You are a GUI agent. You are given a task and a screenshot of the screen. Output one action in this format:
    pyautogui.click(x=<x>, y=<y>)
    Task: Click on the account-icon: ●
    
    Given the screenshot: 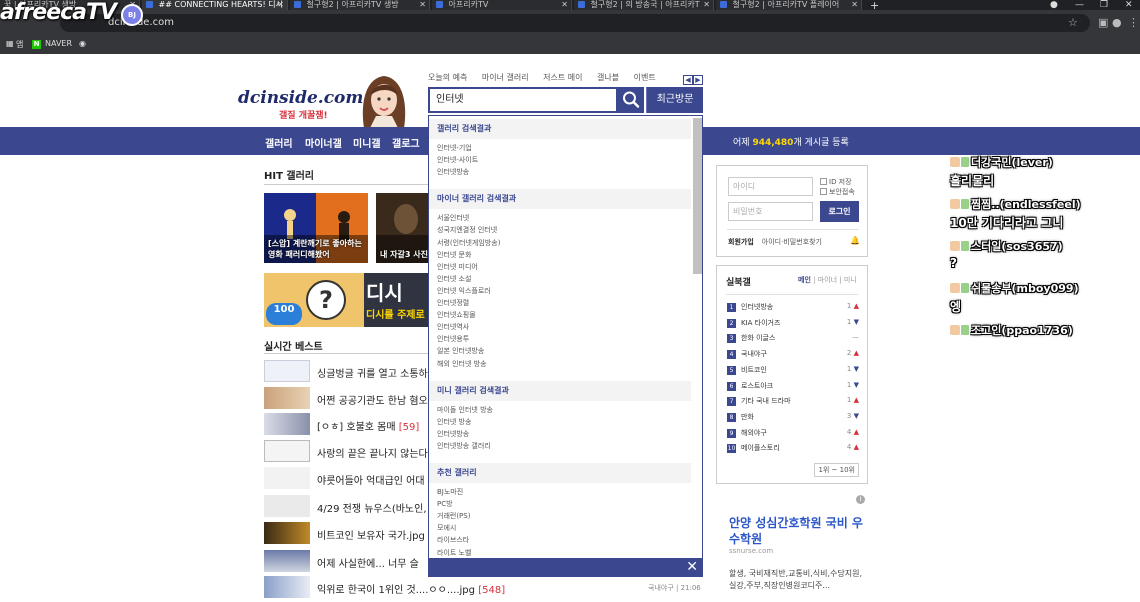 What is the action you would take?
    pyautogui.click(x=1117, y=22)
    